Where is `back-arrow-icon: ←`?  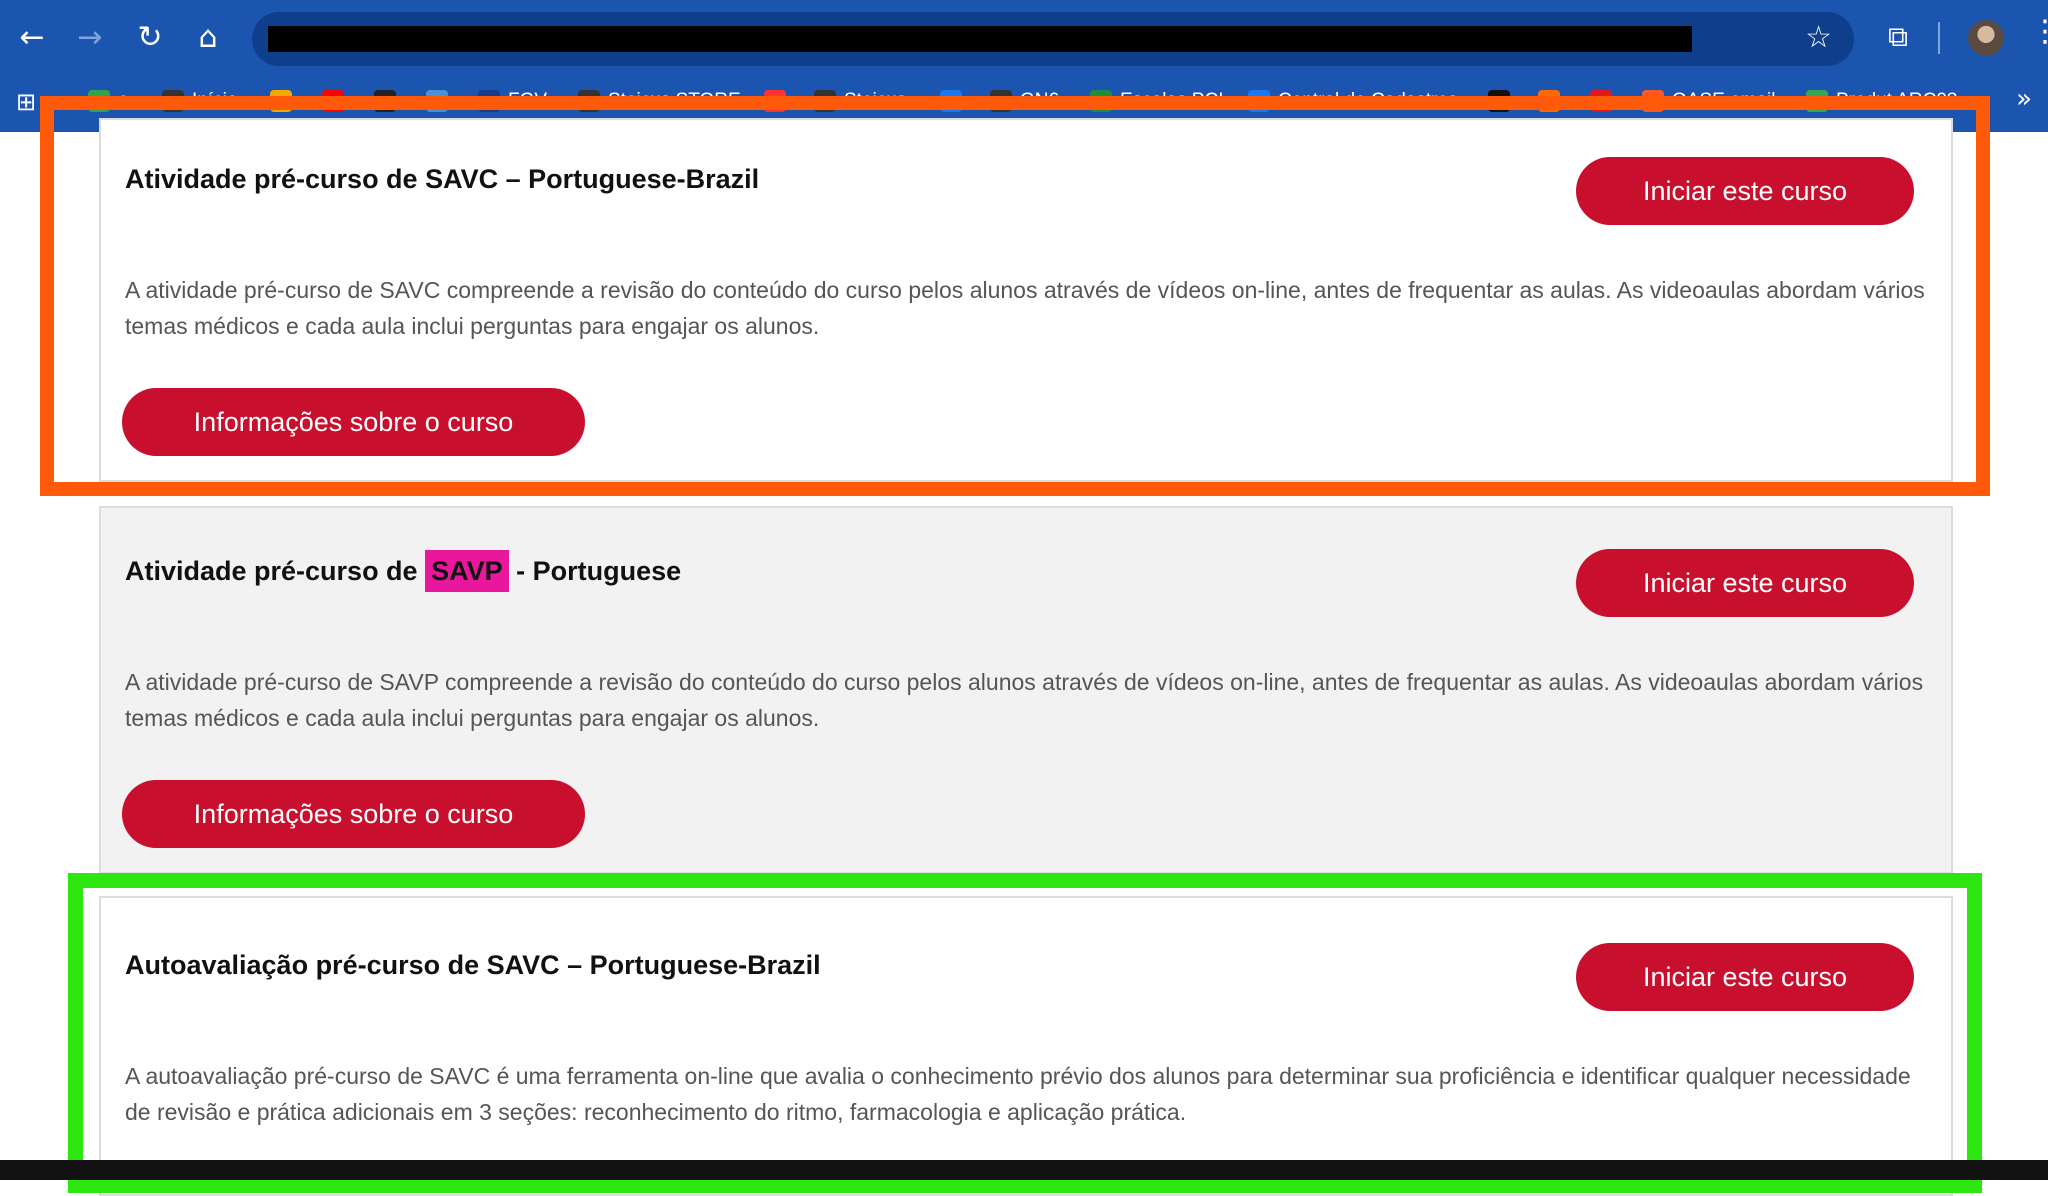
back-arrow-icon: ← is located at coordinates (32, 38).